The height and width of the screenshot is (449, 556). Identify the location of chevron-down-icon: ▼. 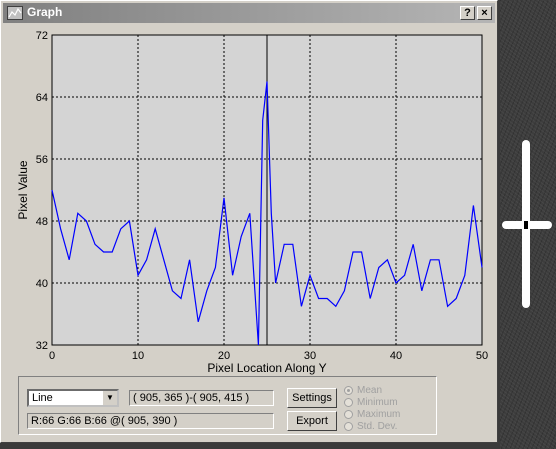
(109, 398).